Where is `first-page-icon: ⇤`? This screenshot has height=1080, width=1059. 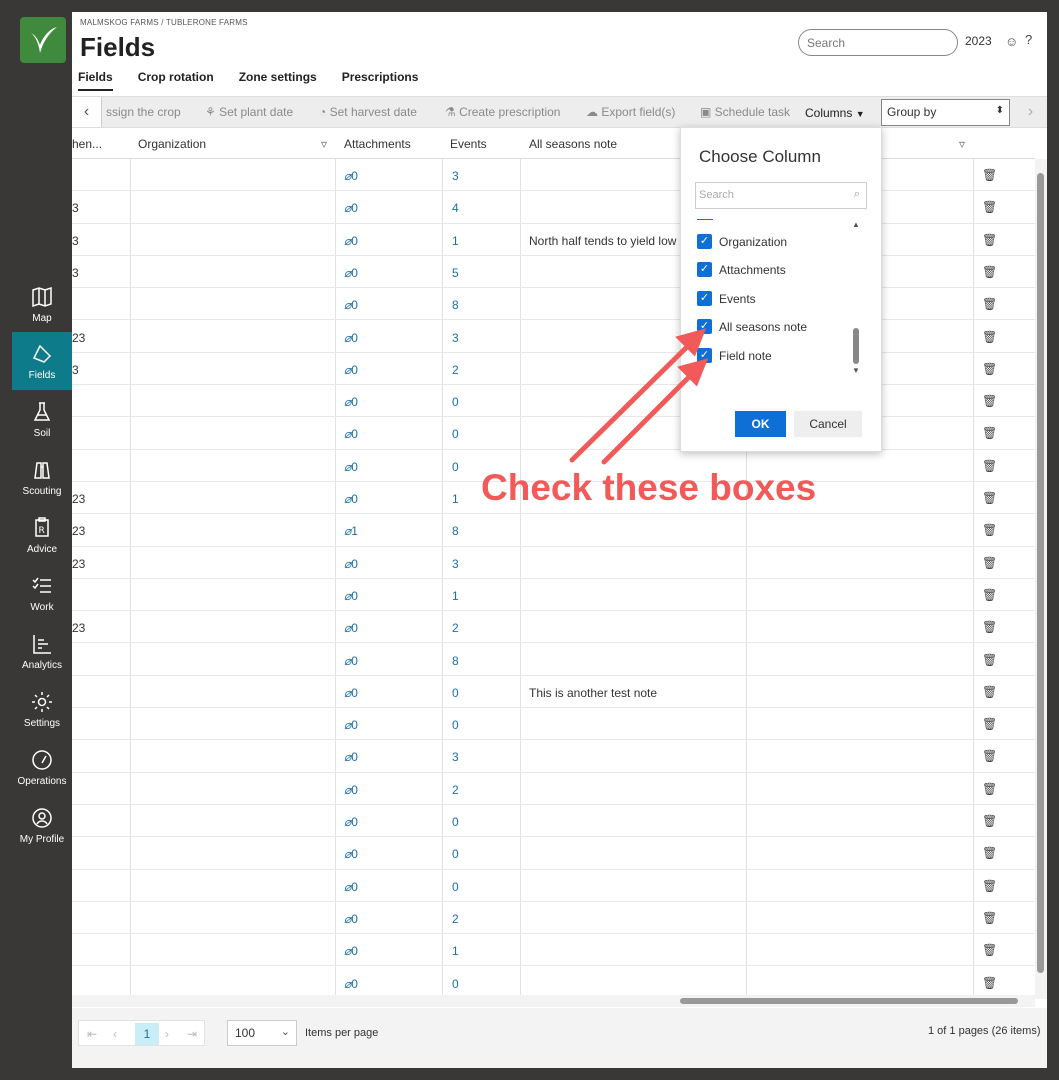
first-page-icon: ⇤ is located at coordinates (92, 1034).